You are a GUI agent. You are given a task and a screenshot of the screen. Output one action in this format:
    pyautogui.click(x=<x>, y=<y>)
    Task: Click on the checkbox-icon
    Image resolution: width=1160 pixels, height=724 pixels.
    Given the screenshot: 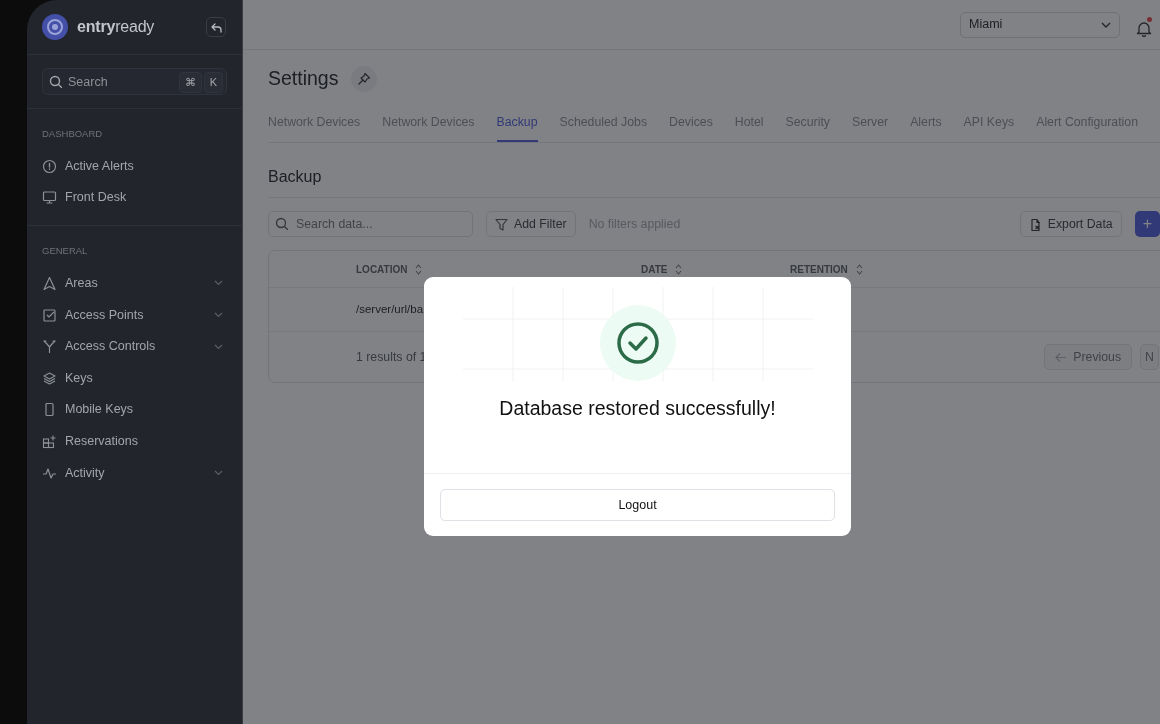 What is the action you would take?
    pyautogui.click(x=49, y=315)
    